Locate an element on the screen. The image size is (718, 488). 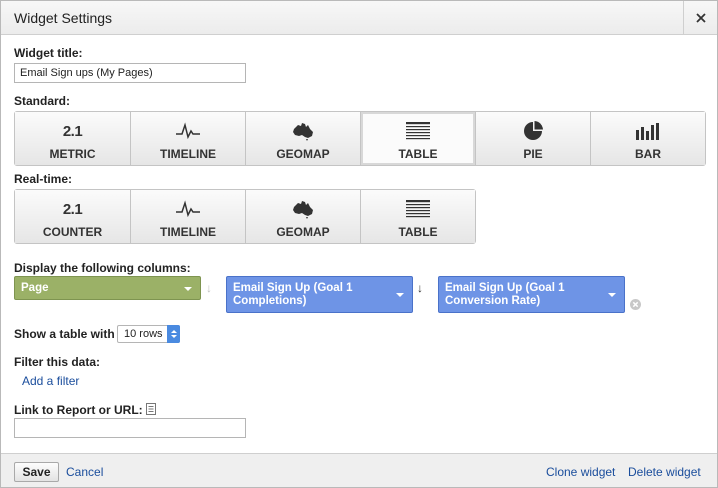
close-button is located at coordinates (700, 17).